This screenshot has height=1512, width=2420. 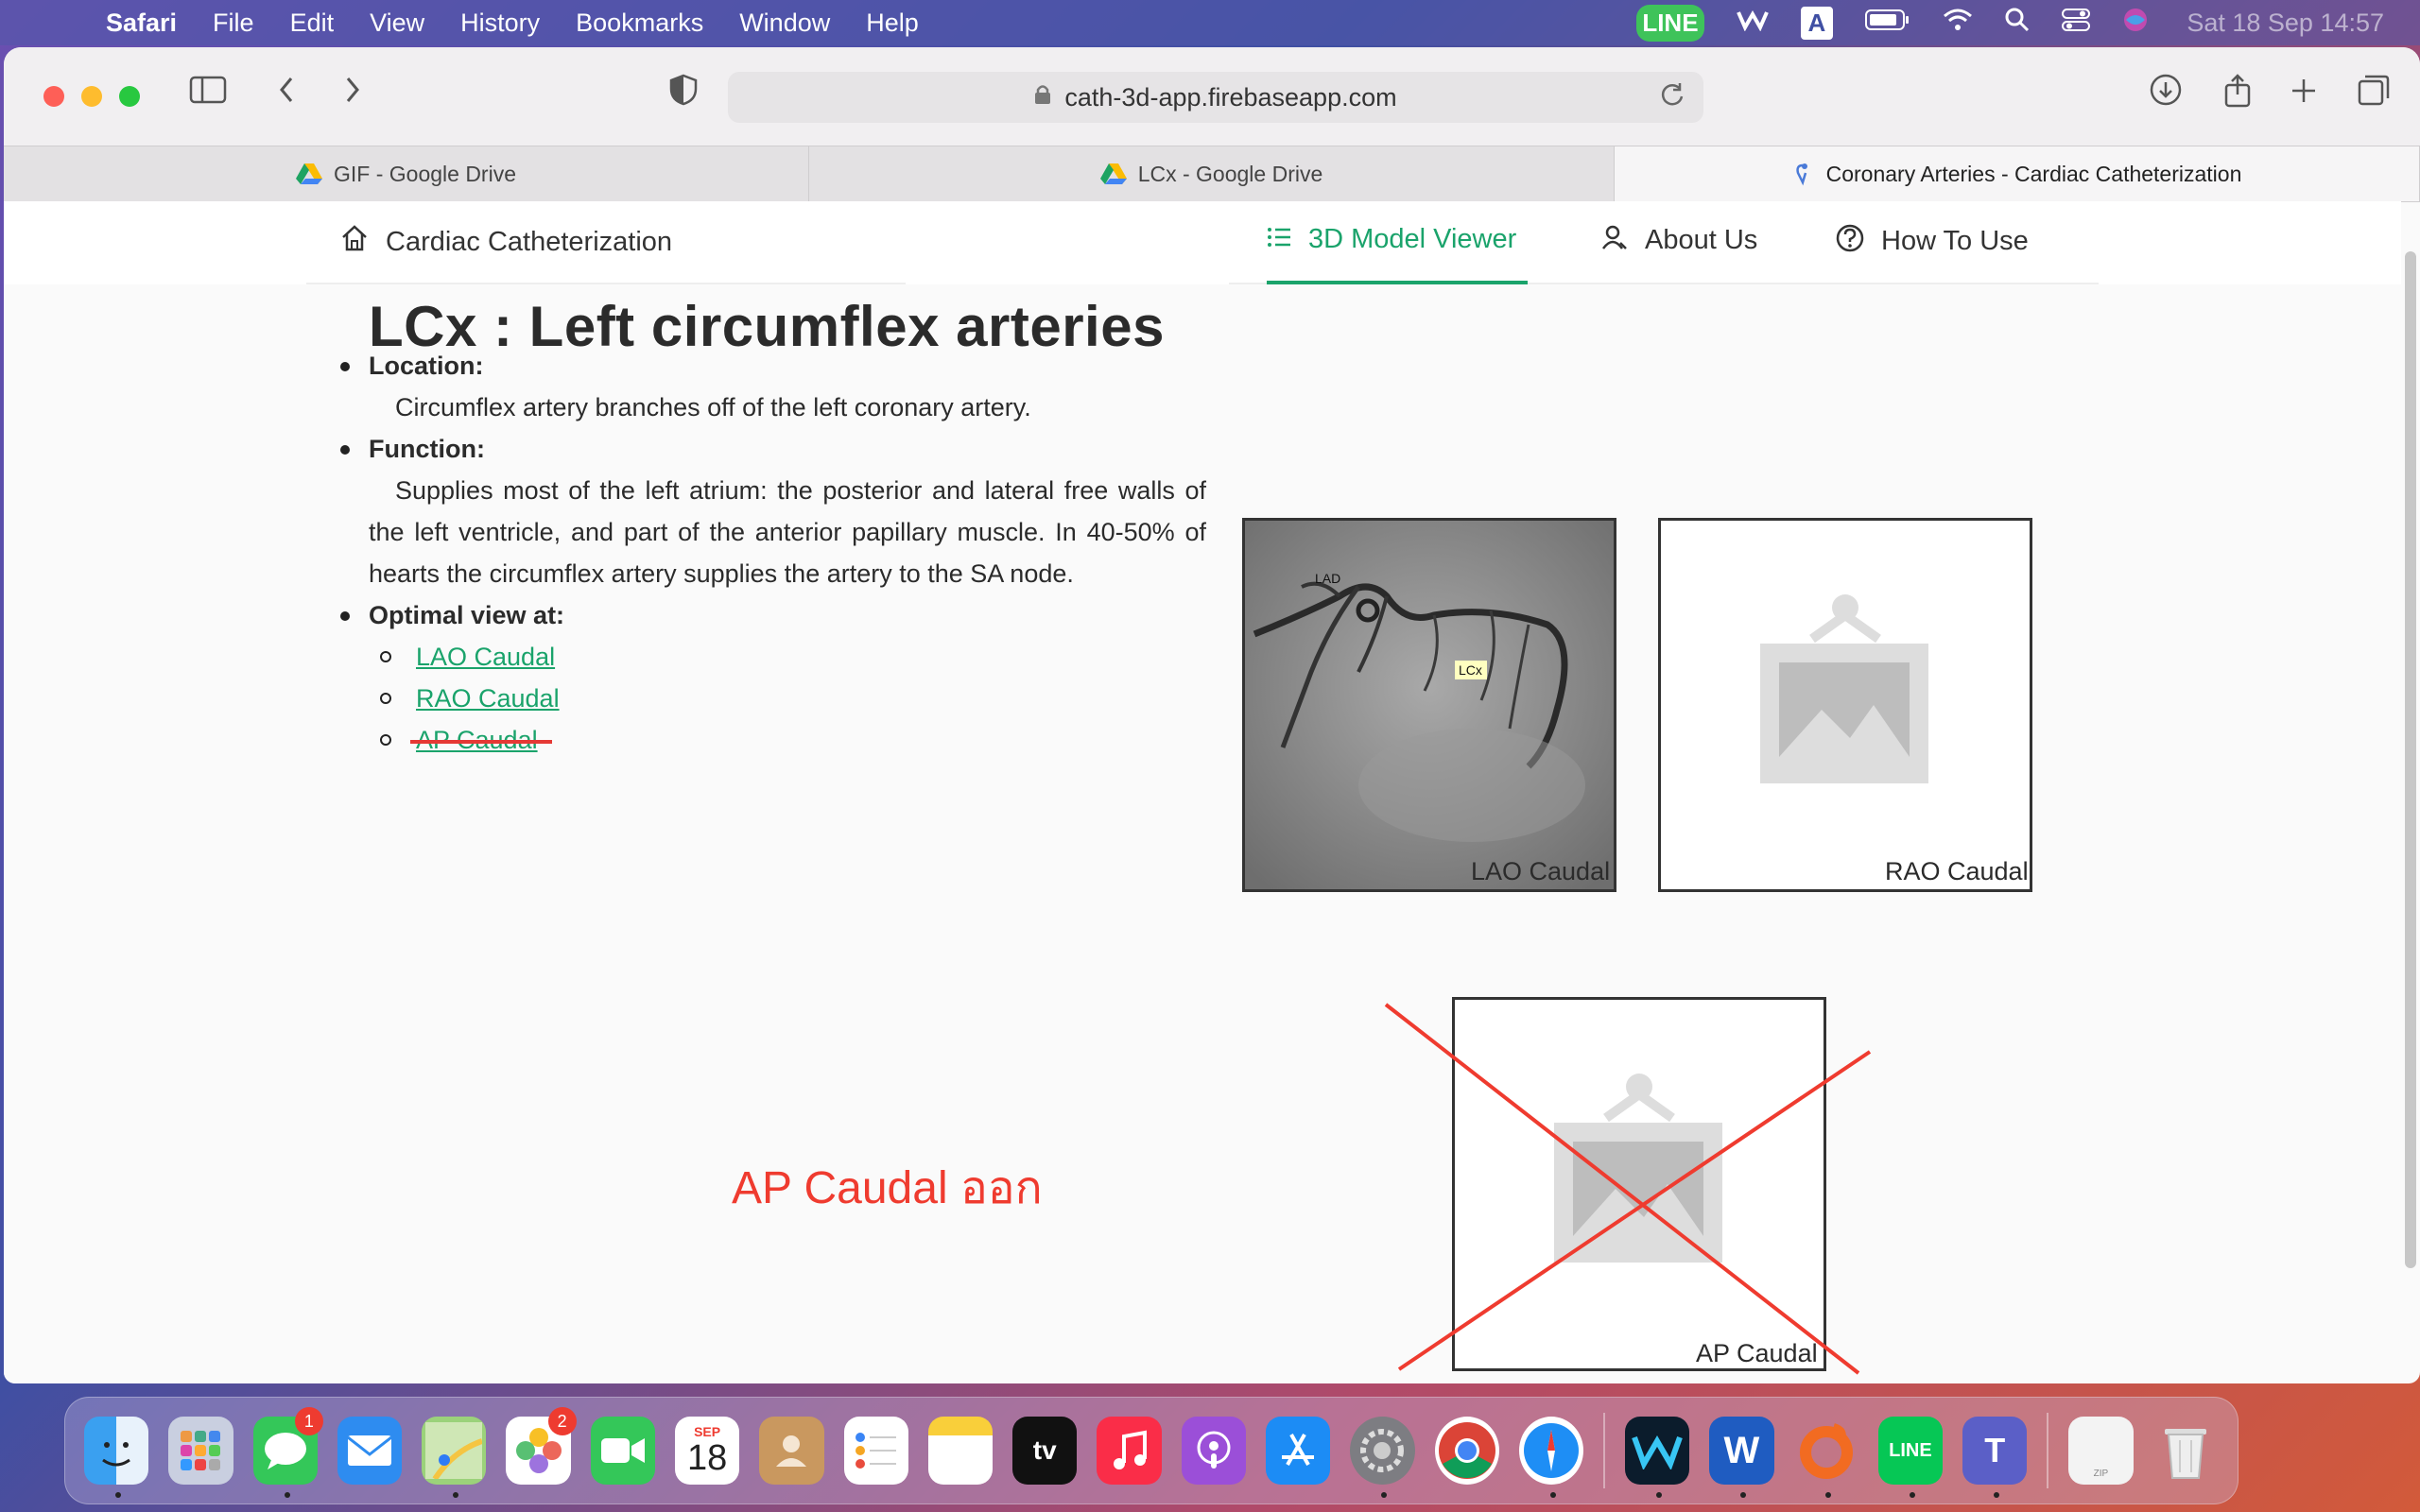 I want to click on contacts-icon, so click(x=792, y=1451).